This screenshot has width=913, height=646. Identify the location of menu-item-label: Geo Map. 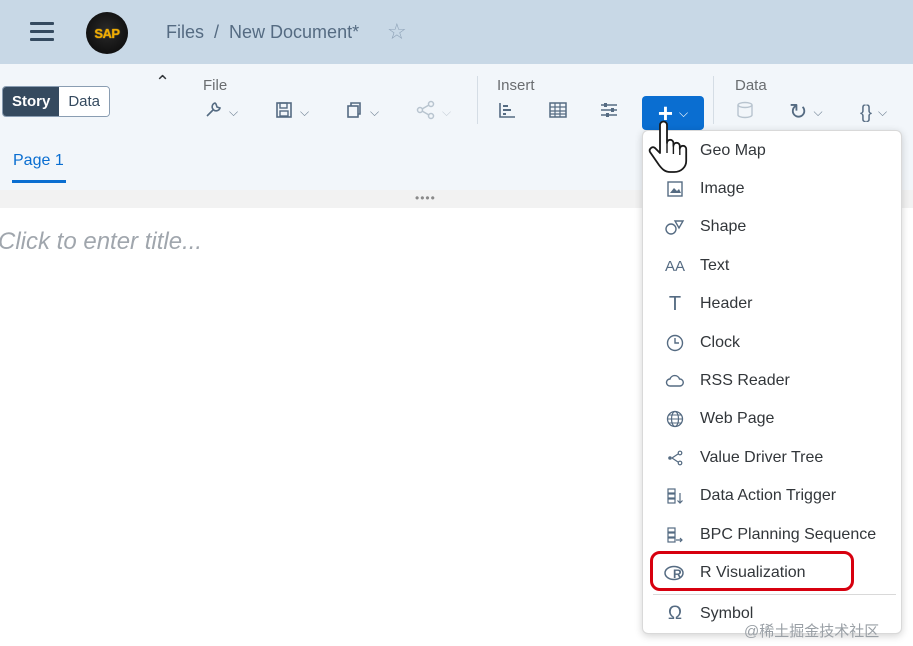
(733, 150).